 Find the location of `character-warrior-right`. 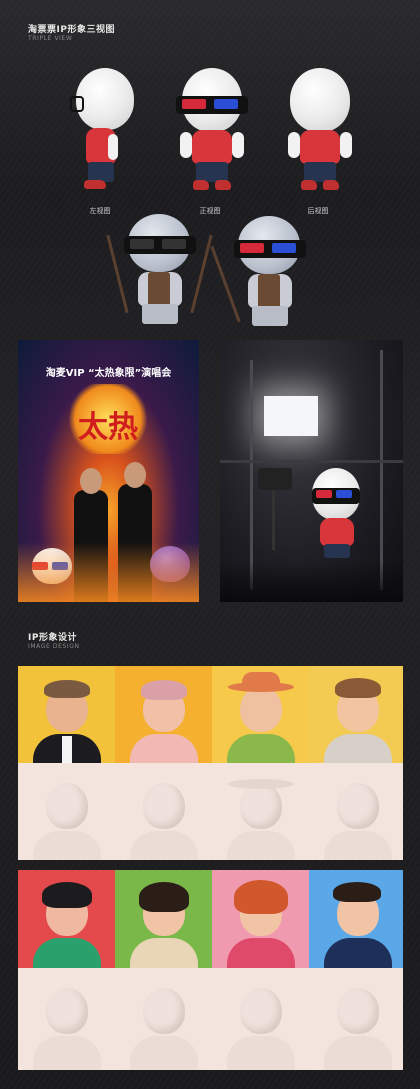

character-warrior-right is located at coordinates (261, 274).